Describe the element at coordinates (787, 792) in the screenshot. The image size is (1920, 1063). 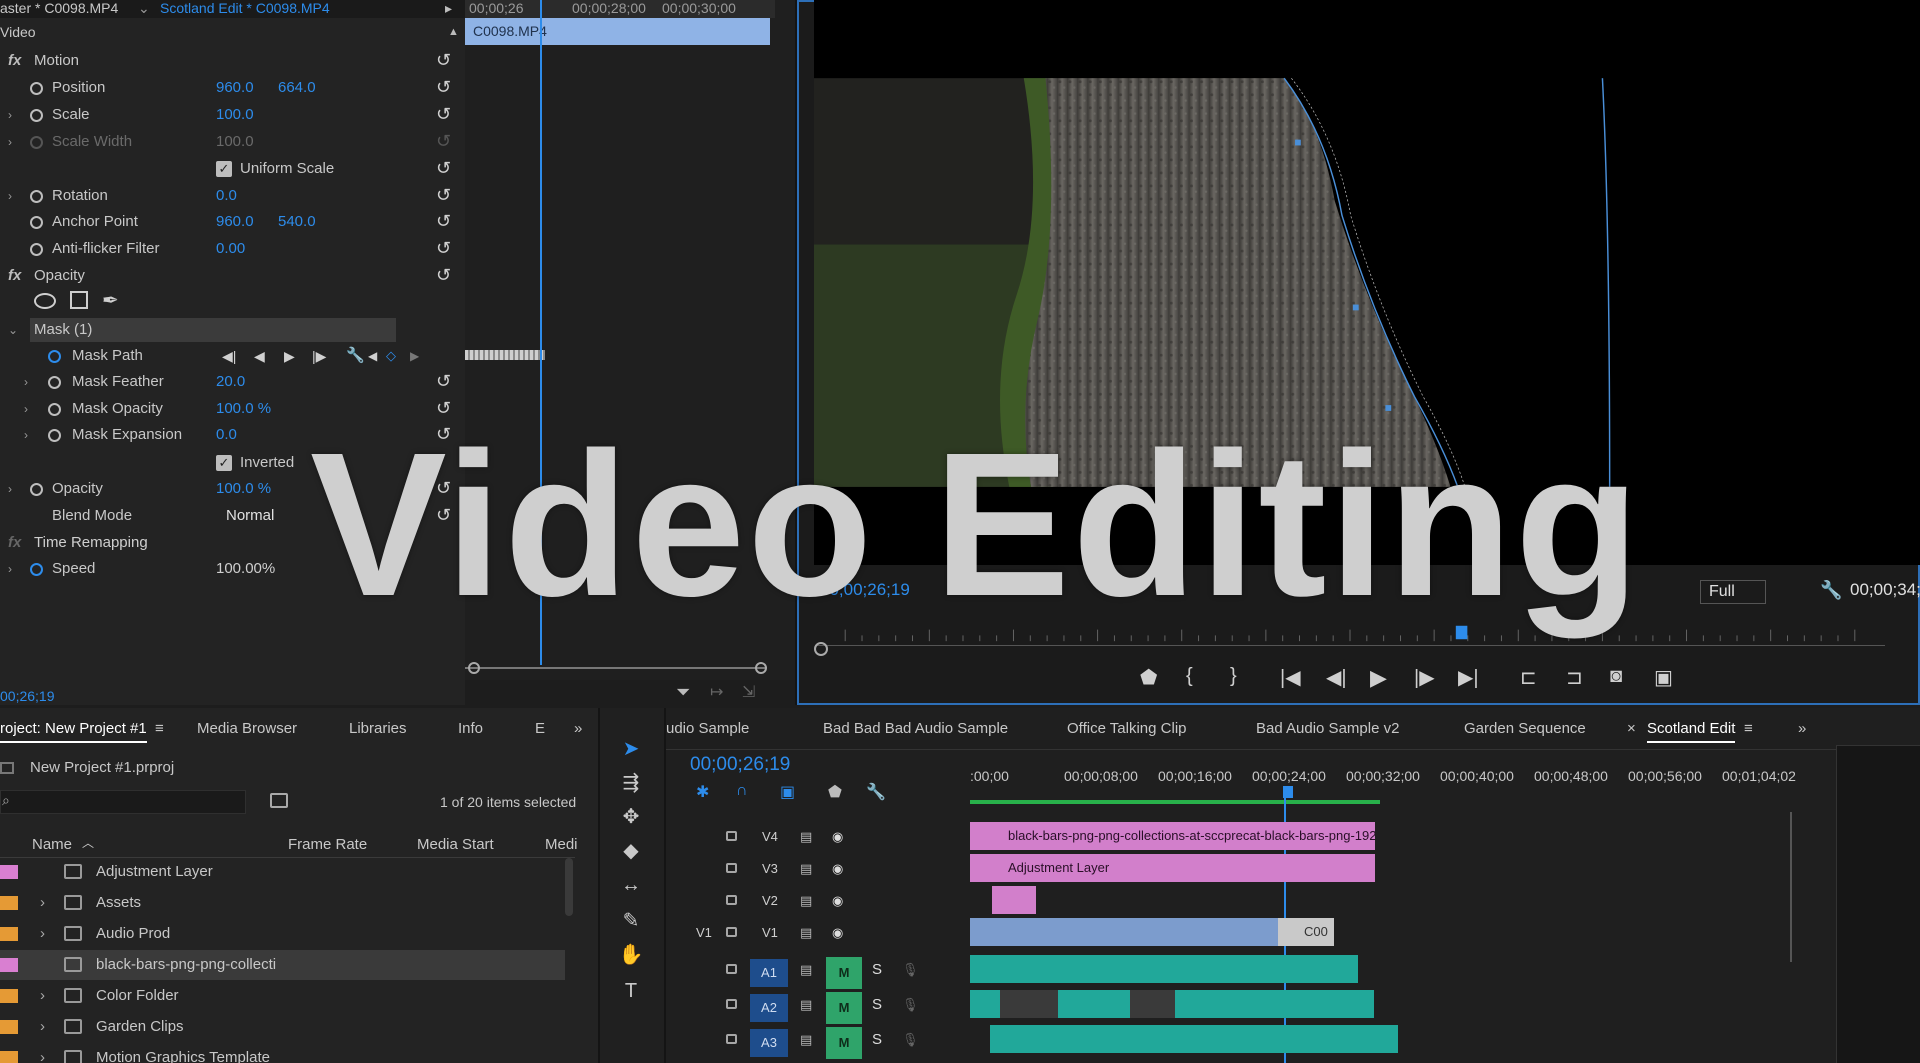
I see `linked-selection-icon: ▣` at that location.